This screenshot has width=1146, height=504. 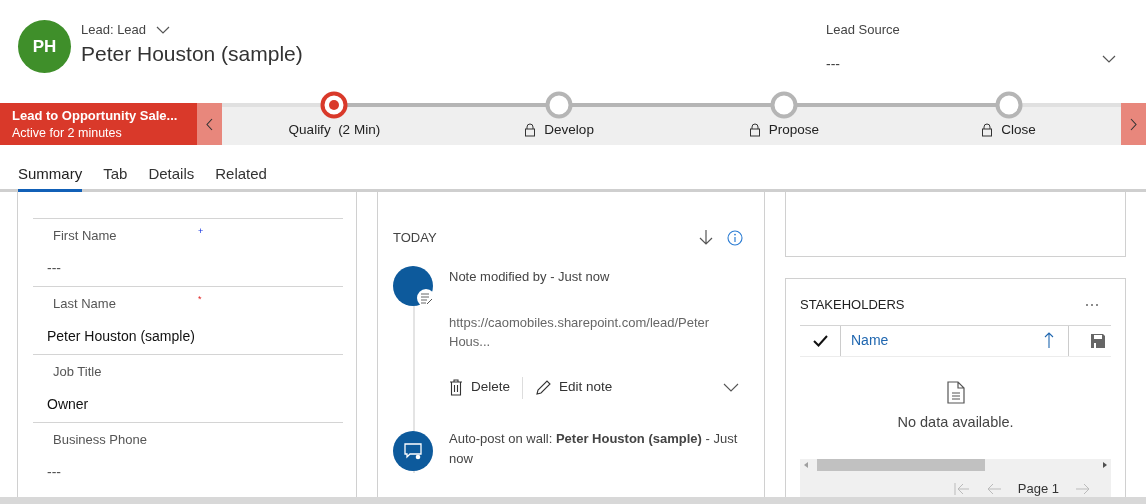 What do you see at coordinates (115, 177) in the screenshot?
I see `tab: Tab` at bounding box center [115, 177].